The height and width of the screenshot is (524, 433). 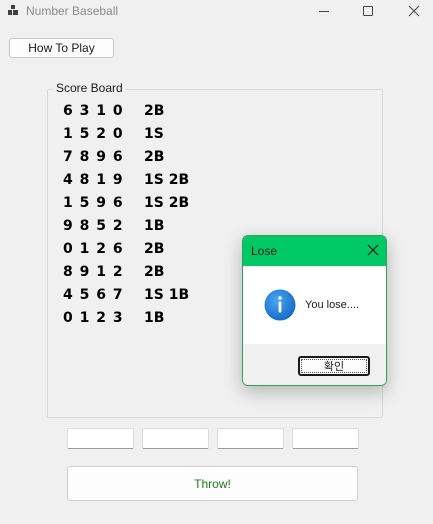 I want to click on dialog-title-bar: Lose, so click(x=314, y=251).